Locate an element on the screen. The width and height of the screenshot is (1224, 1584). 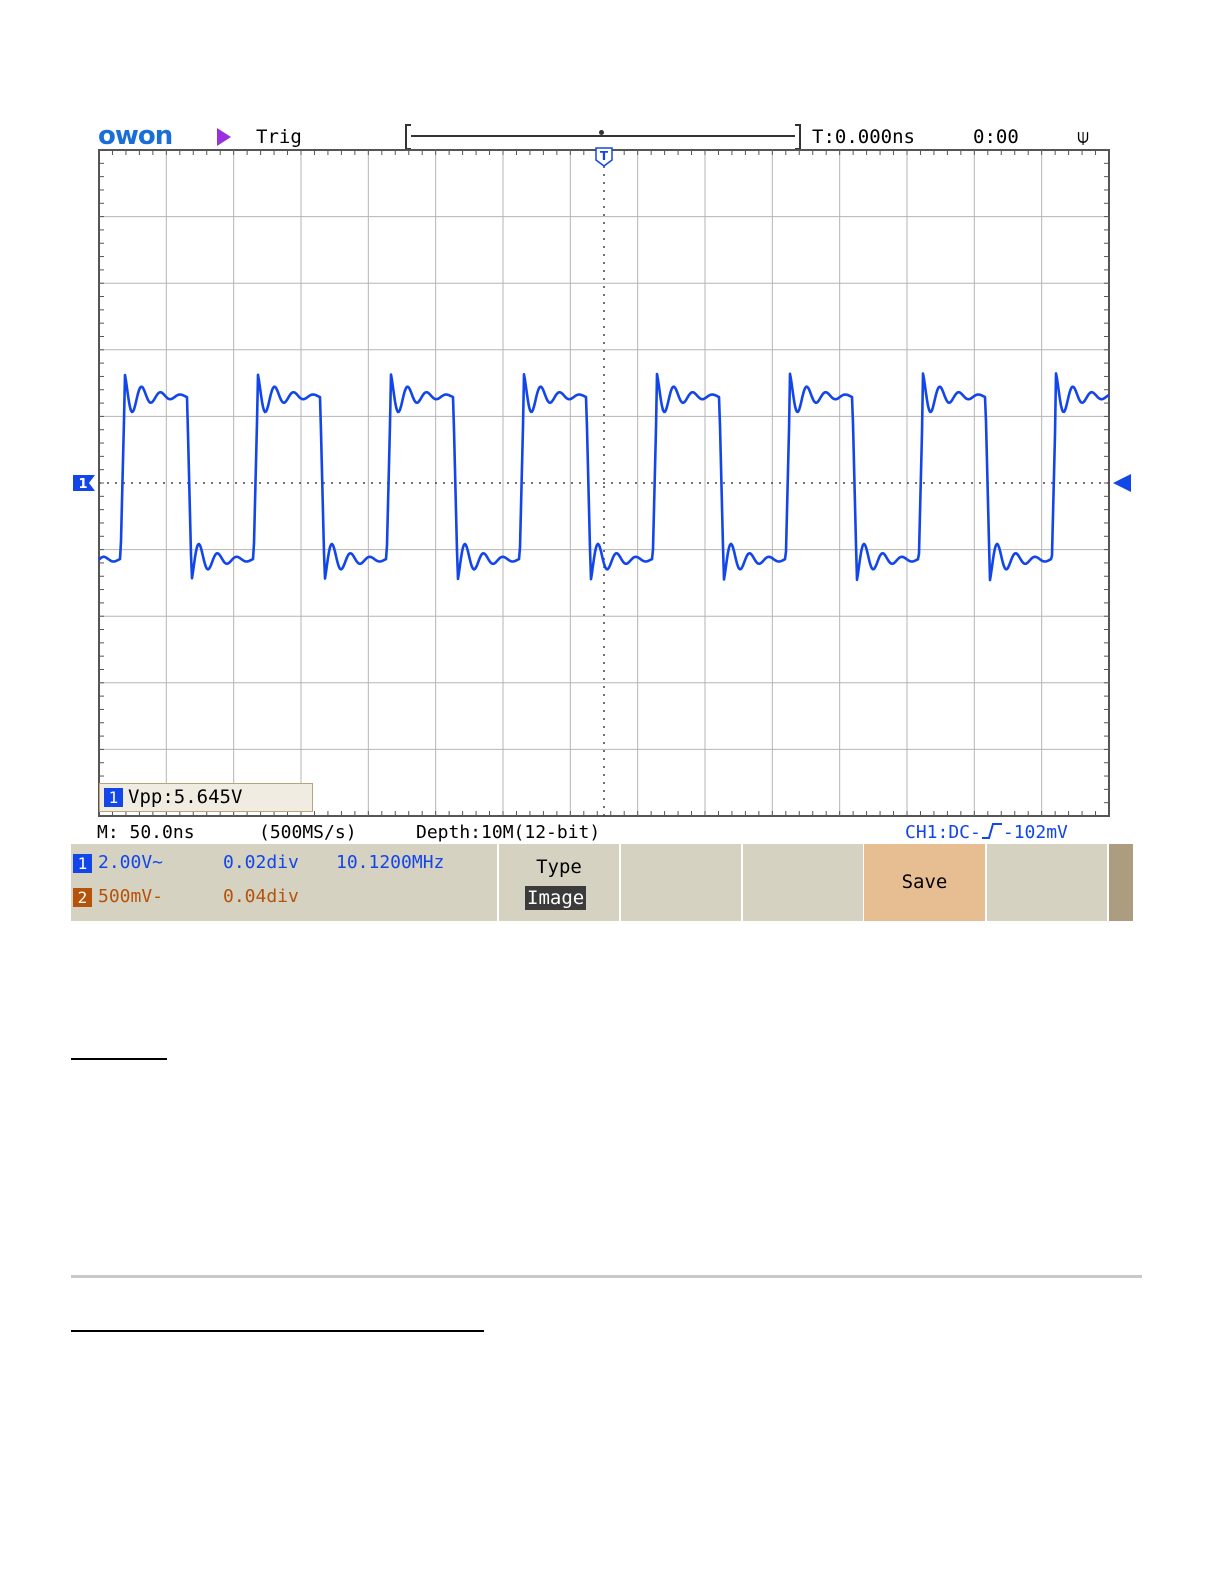
save-button-label: Save is located at coordinates (924, 882).